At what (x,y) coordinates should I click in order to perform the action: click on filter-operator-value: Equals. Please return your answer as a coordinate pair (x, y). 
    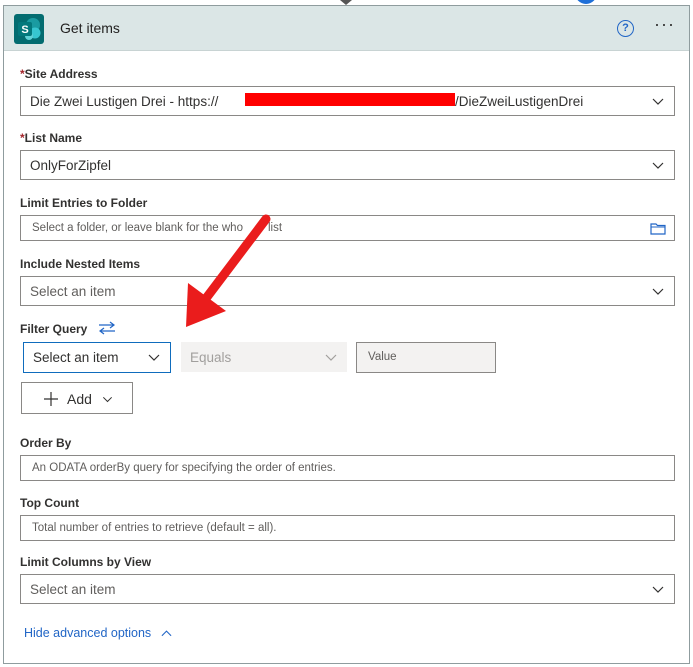
    Looking at the image, I should click on (211, 357).